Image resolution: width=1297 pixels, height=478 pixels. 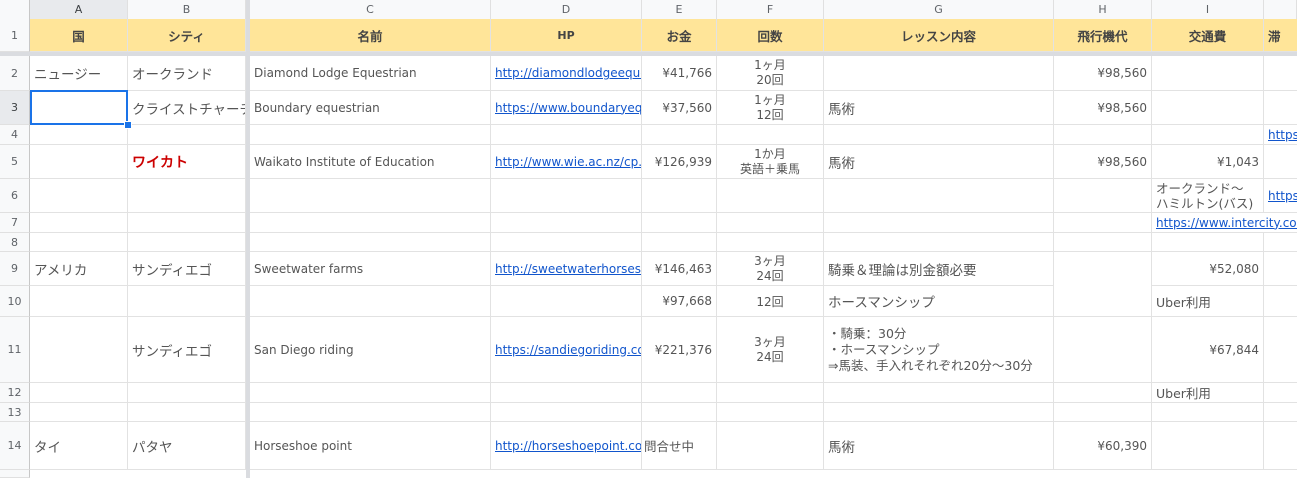 I want to click on hp-link: https://www.boundaryequ, so click(x=568, y=108).